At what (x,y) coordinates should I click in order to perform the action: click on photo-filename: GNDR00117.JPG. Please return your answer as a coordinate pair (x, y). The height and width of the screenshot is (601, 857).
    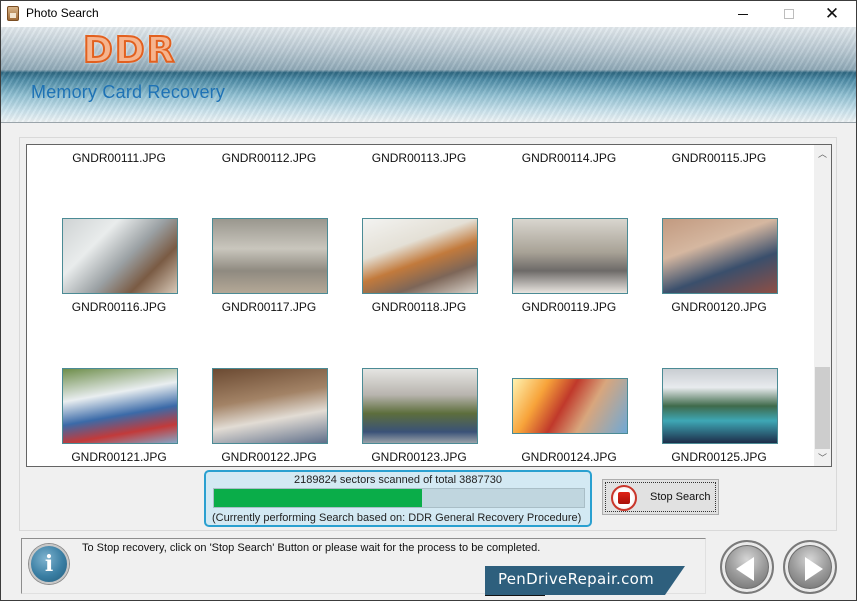
    Looking at the image, I should click on (269, 307).